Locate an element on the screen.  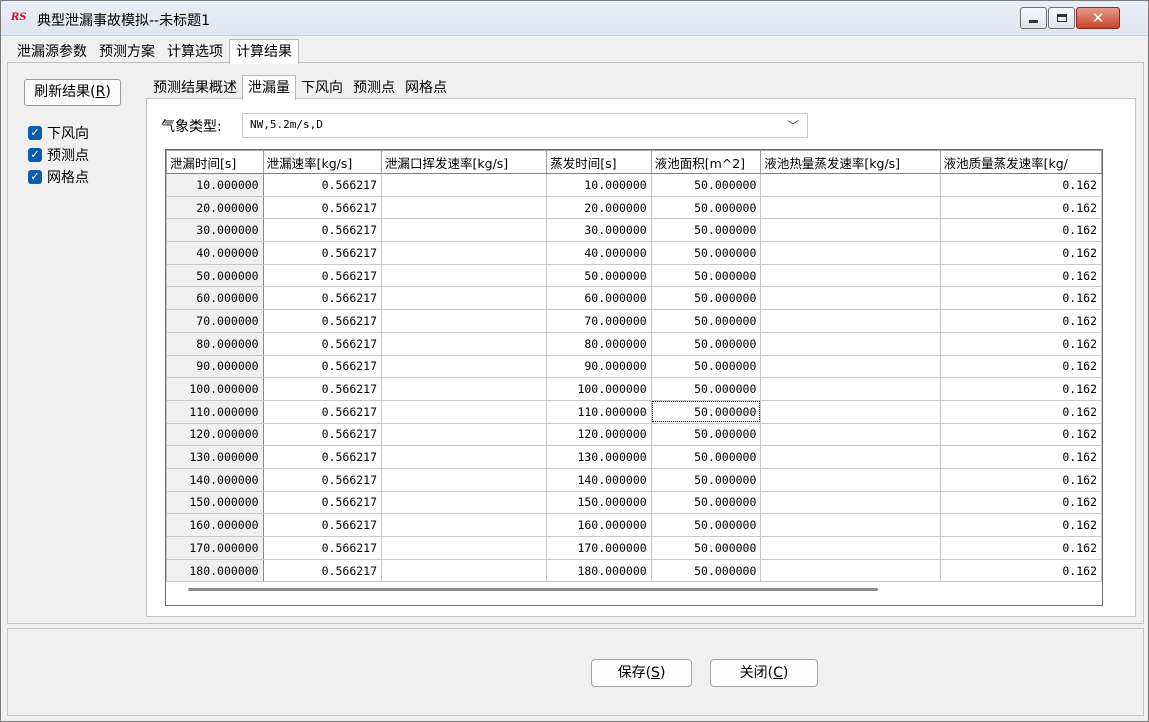
table-row: 10.000000 0.566217 10.000000 50.000000 0.162 is located at coordinates (634, 185).